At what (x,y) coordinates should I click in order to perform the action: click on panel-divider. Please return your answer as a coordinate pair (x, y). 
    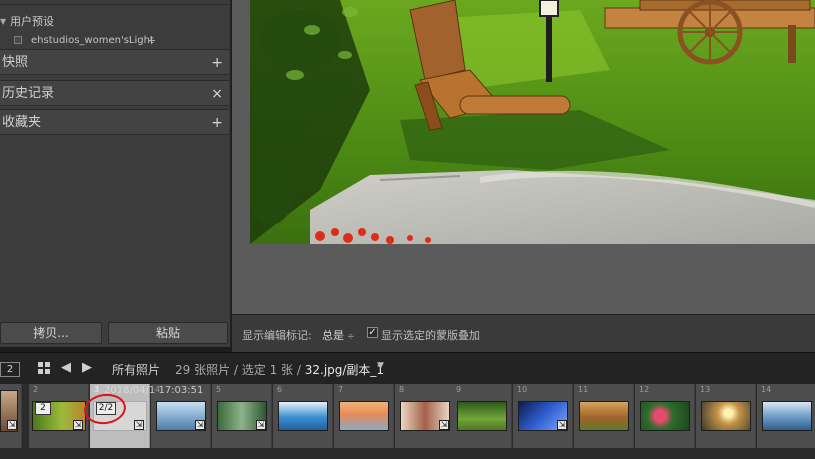
    Looking at the image, I should click on (114, 4).